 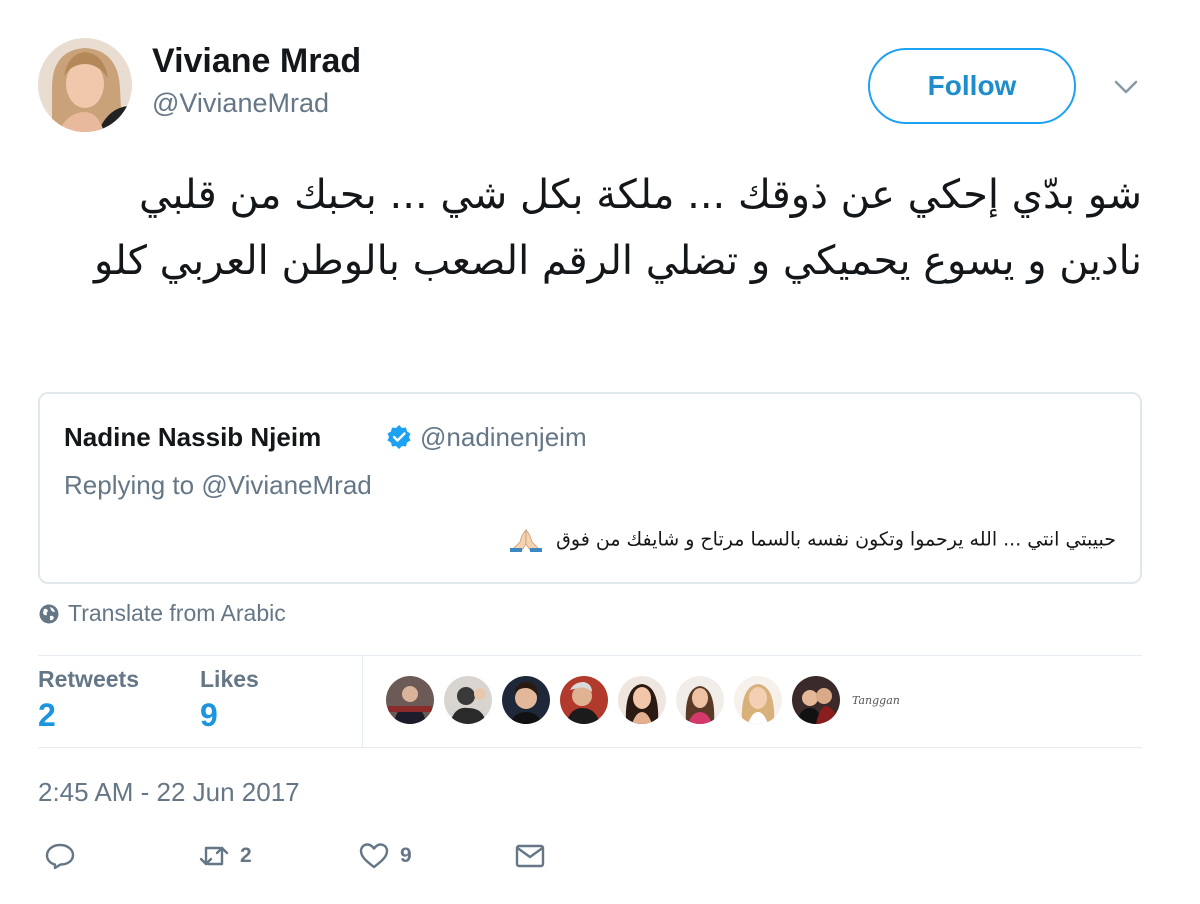 I want to click on direct-message-button, so click(x=530, y=856).